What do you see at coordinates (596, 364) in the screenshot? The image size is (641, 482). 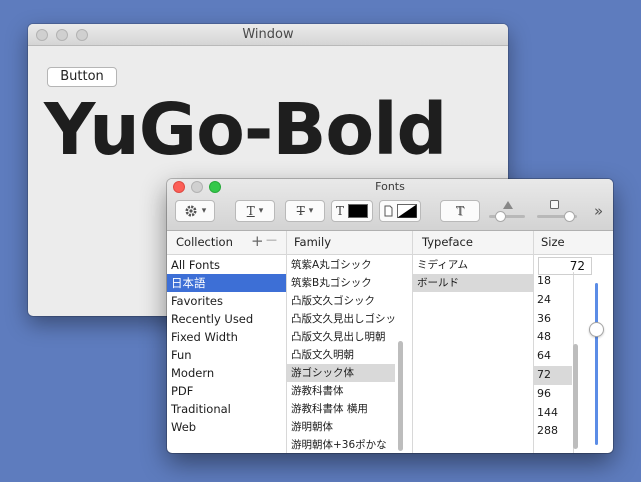 I see `size-slider` at bounding box center [596, 364].